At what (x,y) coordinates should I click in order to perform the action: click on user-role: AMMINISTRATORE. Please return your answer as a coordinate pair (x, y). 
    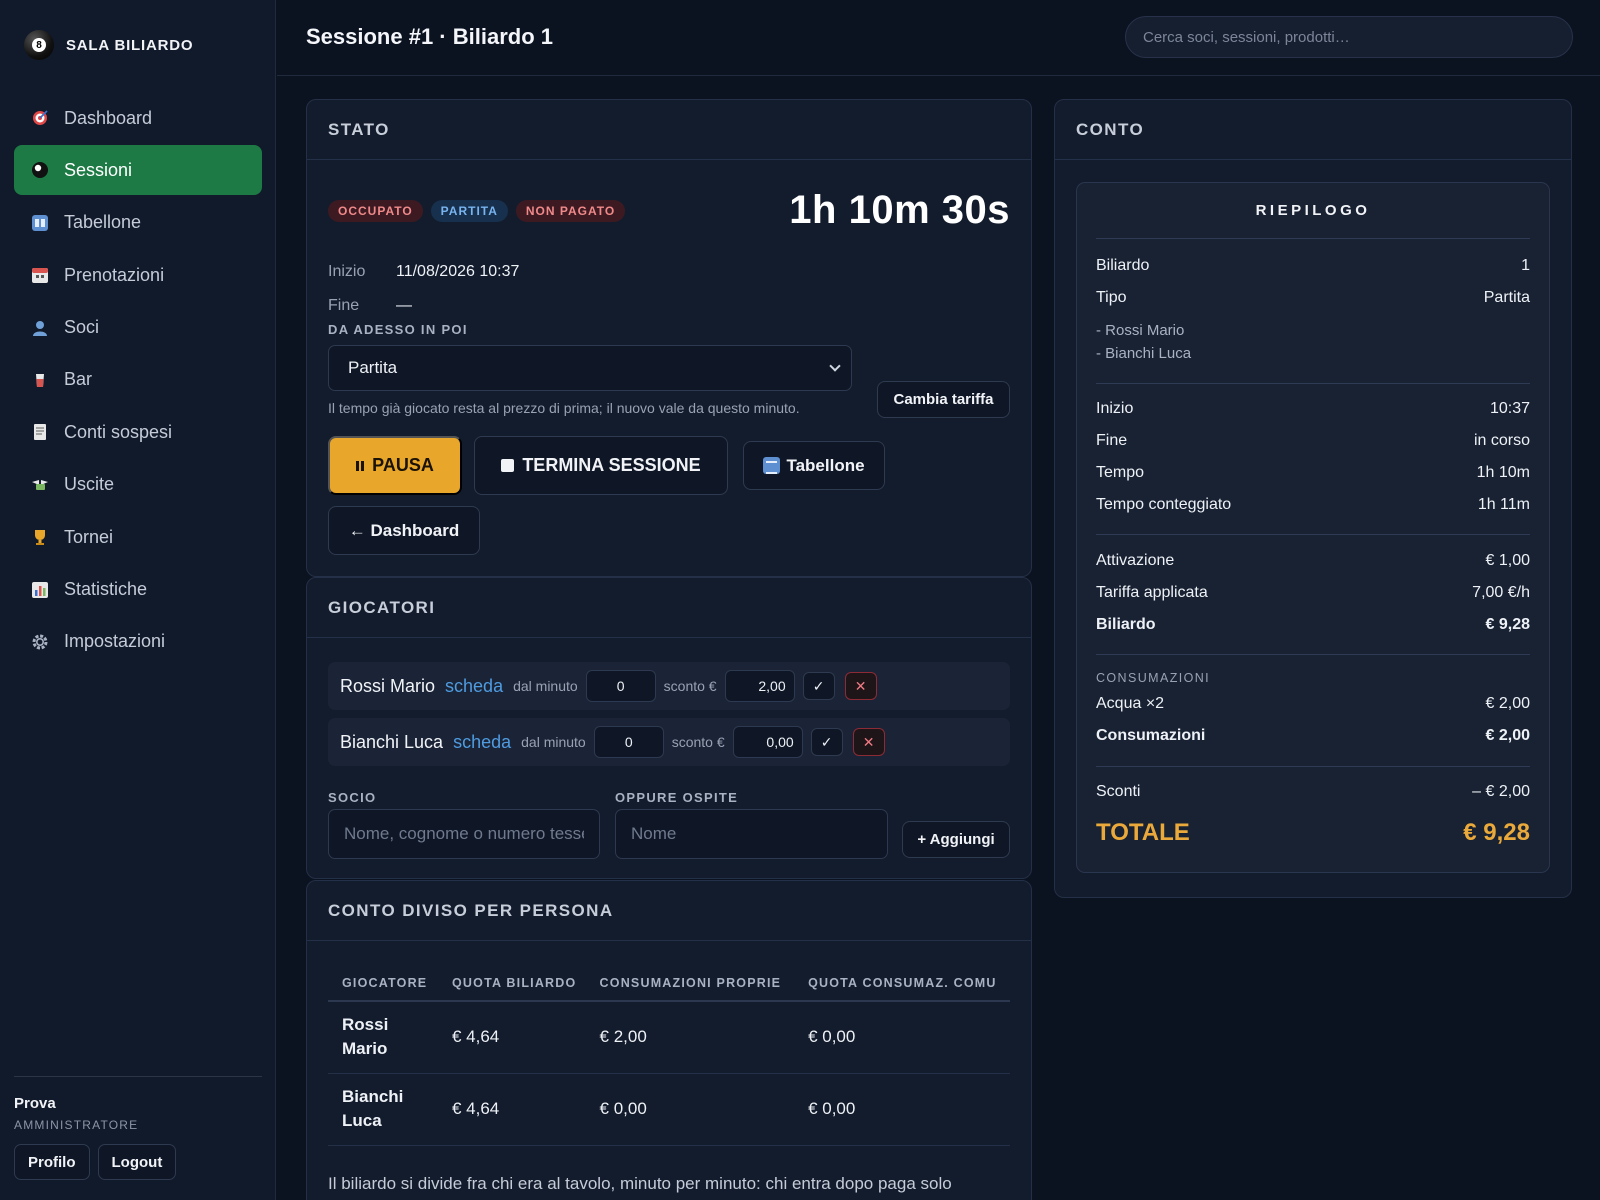
    Looking at the image, I should click on (76, 1125).